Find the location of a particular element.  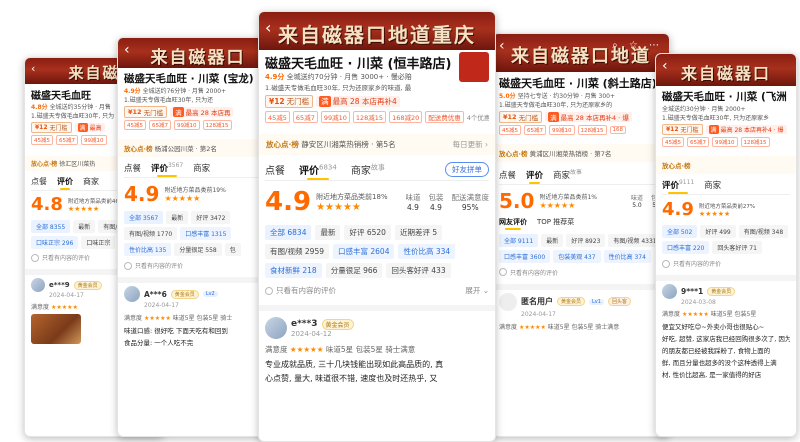

rank-bar: 放心点·榜 黄浦区川湘菜热销榜 · 第7名 is located at coordinates (581, 153).